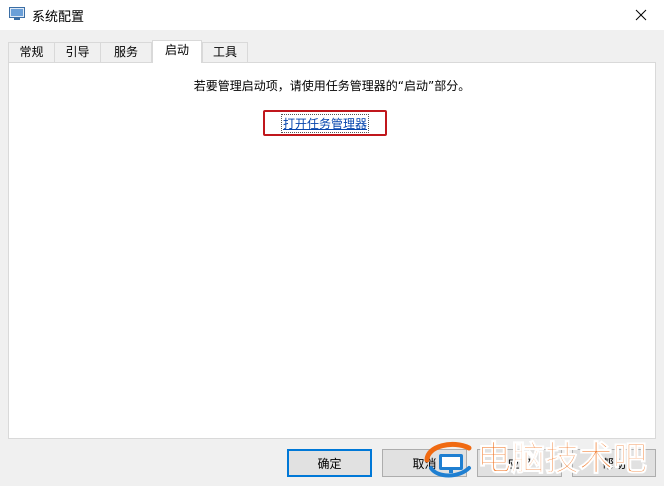  Describe the element at coordinates (332, 15) in the screenshot. I see `title-bar: 系统配置` at that location.